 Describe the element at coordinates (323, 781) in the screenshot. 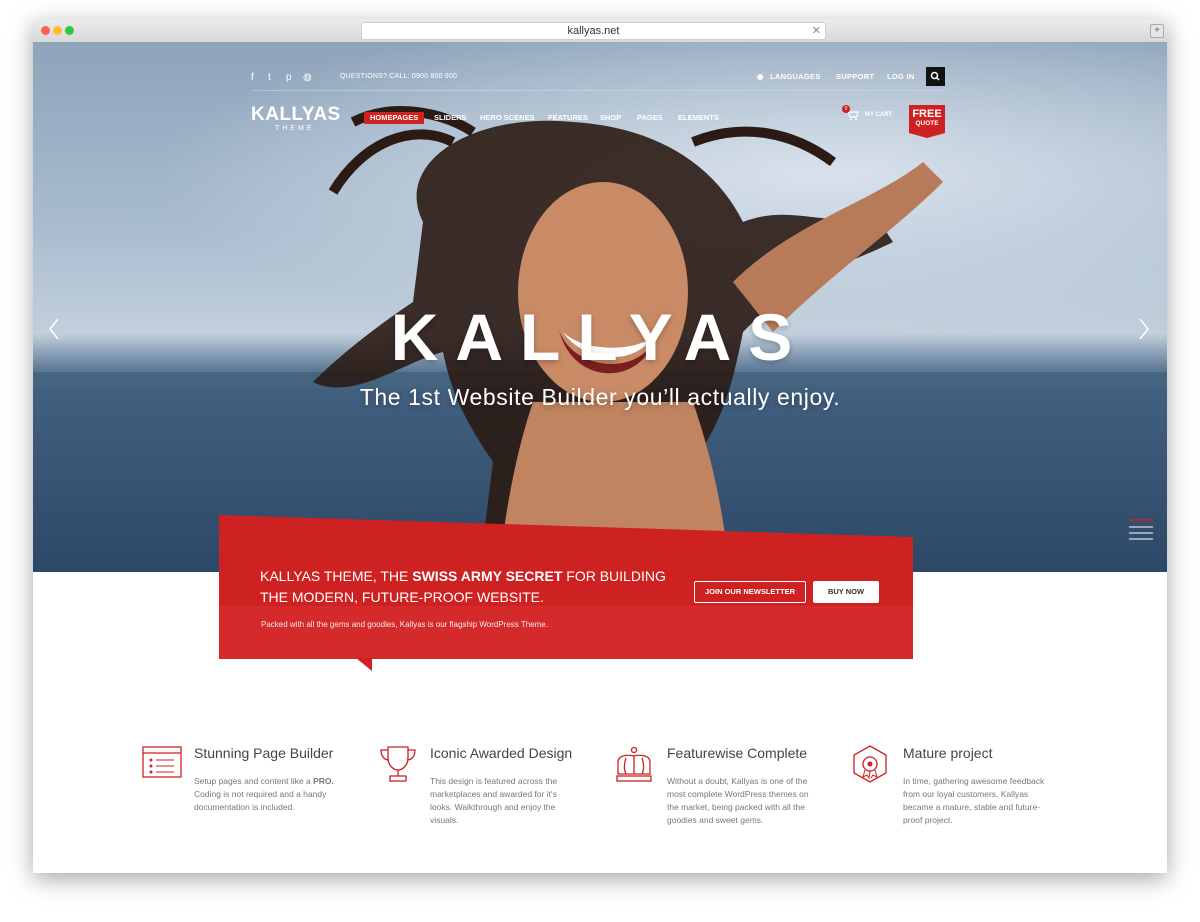

I see `feature-text-1-bold: PRO.` at that location.